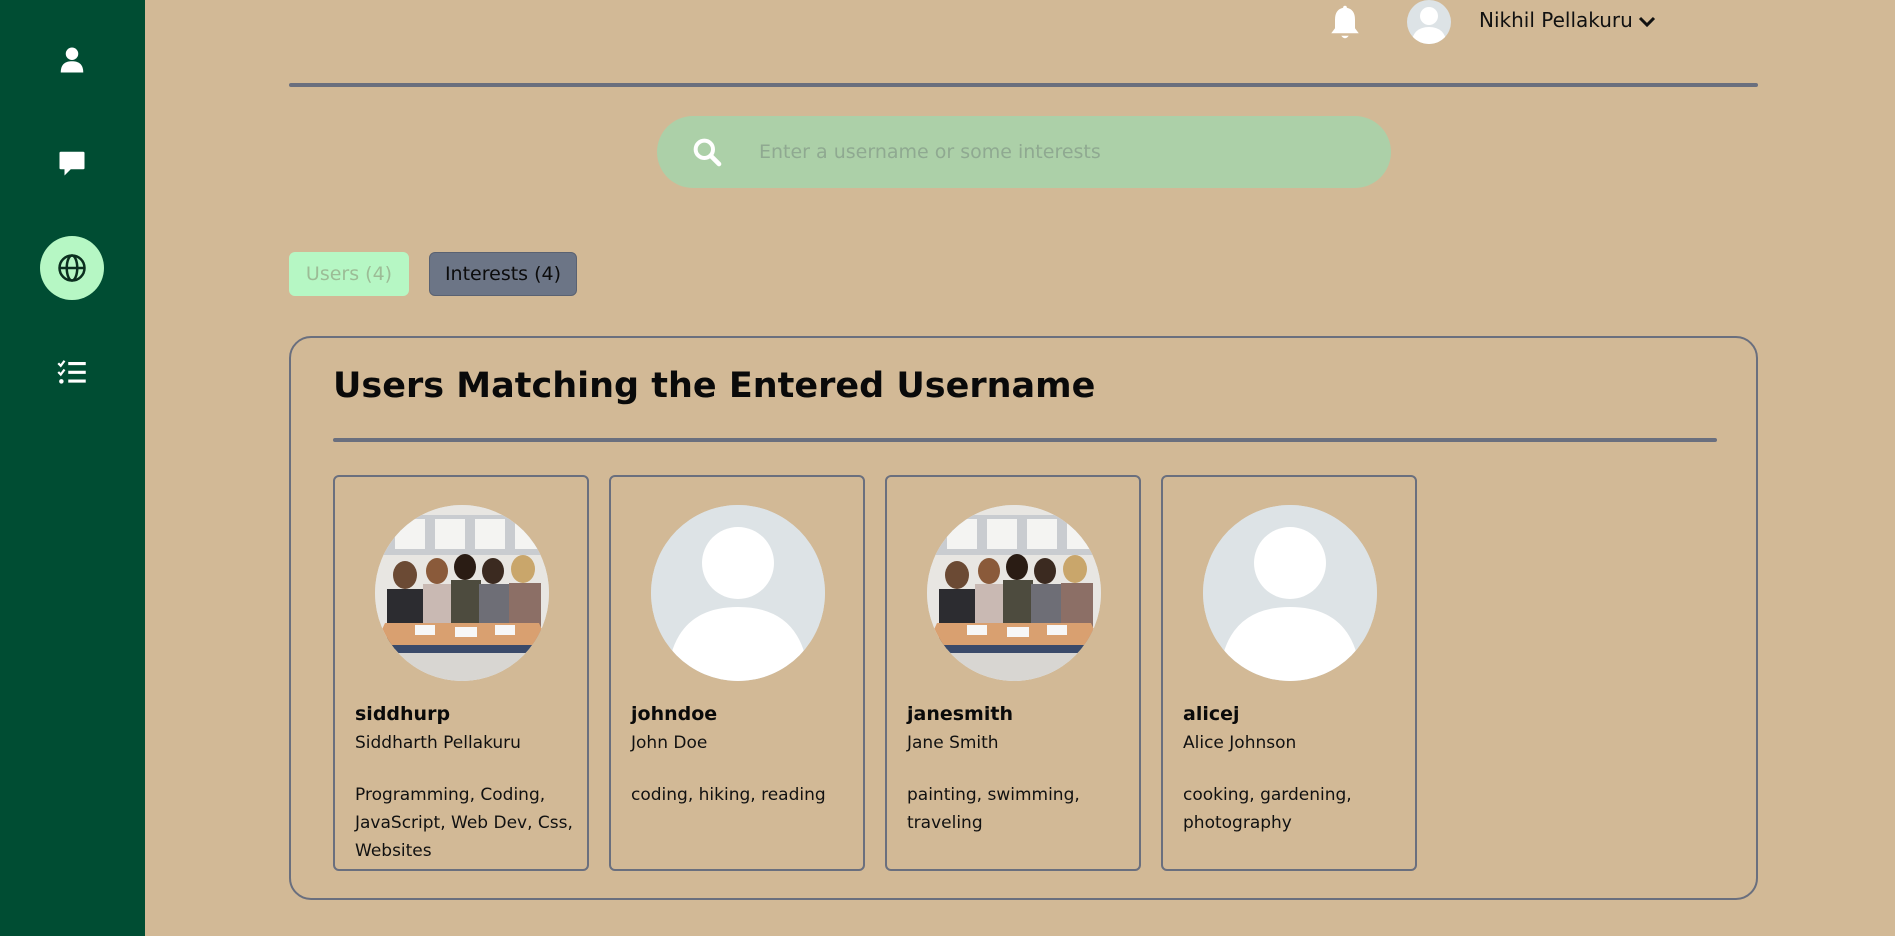 This screenshot has width=1895, height=936. What do you see at coordinates (1647, 22) in the screenshot?
I see `chevron-down-icon` at bounding box center [1647, 22].